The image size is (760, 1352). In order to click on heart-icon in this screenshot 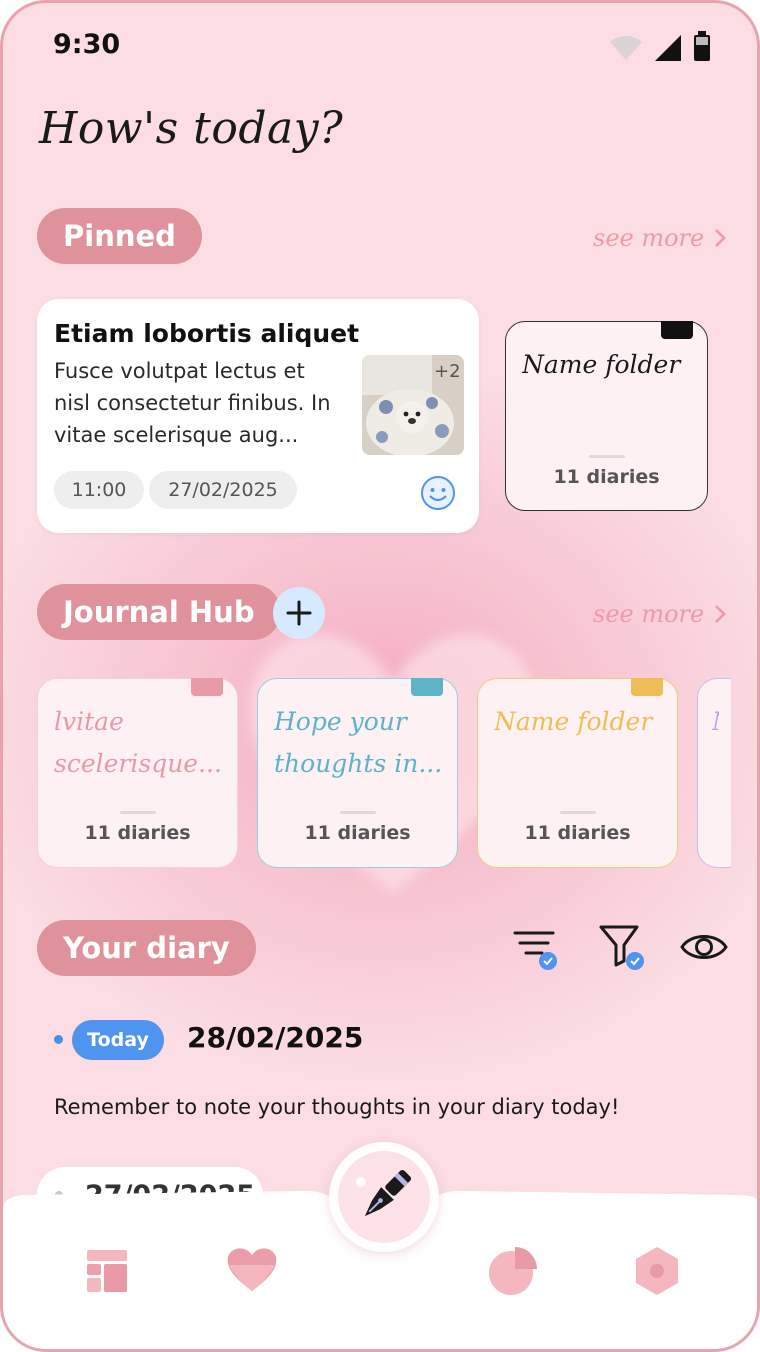, I will do `click(252, 1269)`.